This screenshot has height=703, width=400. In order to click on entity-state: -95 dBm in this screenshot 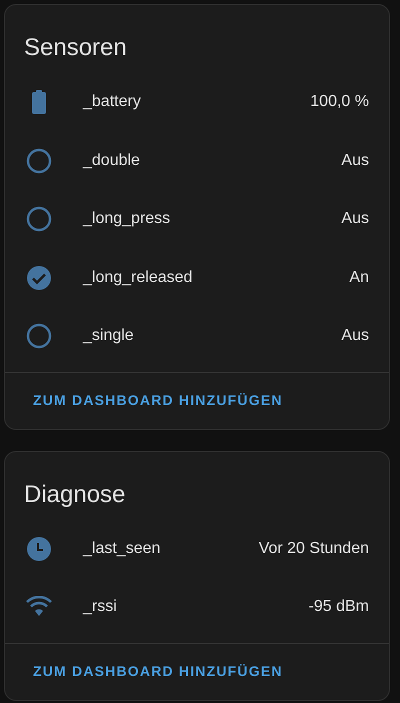, I will do `click(338, 607)`.